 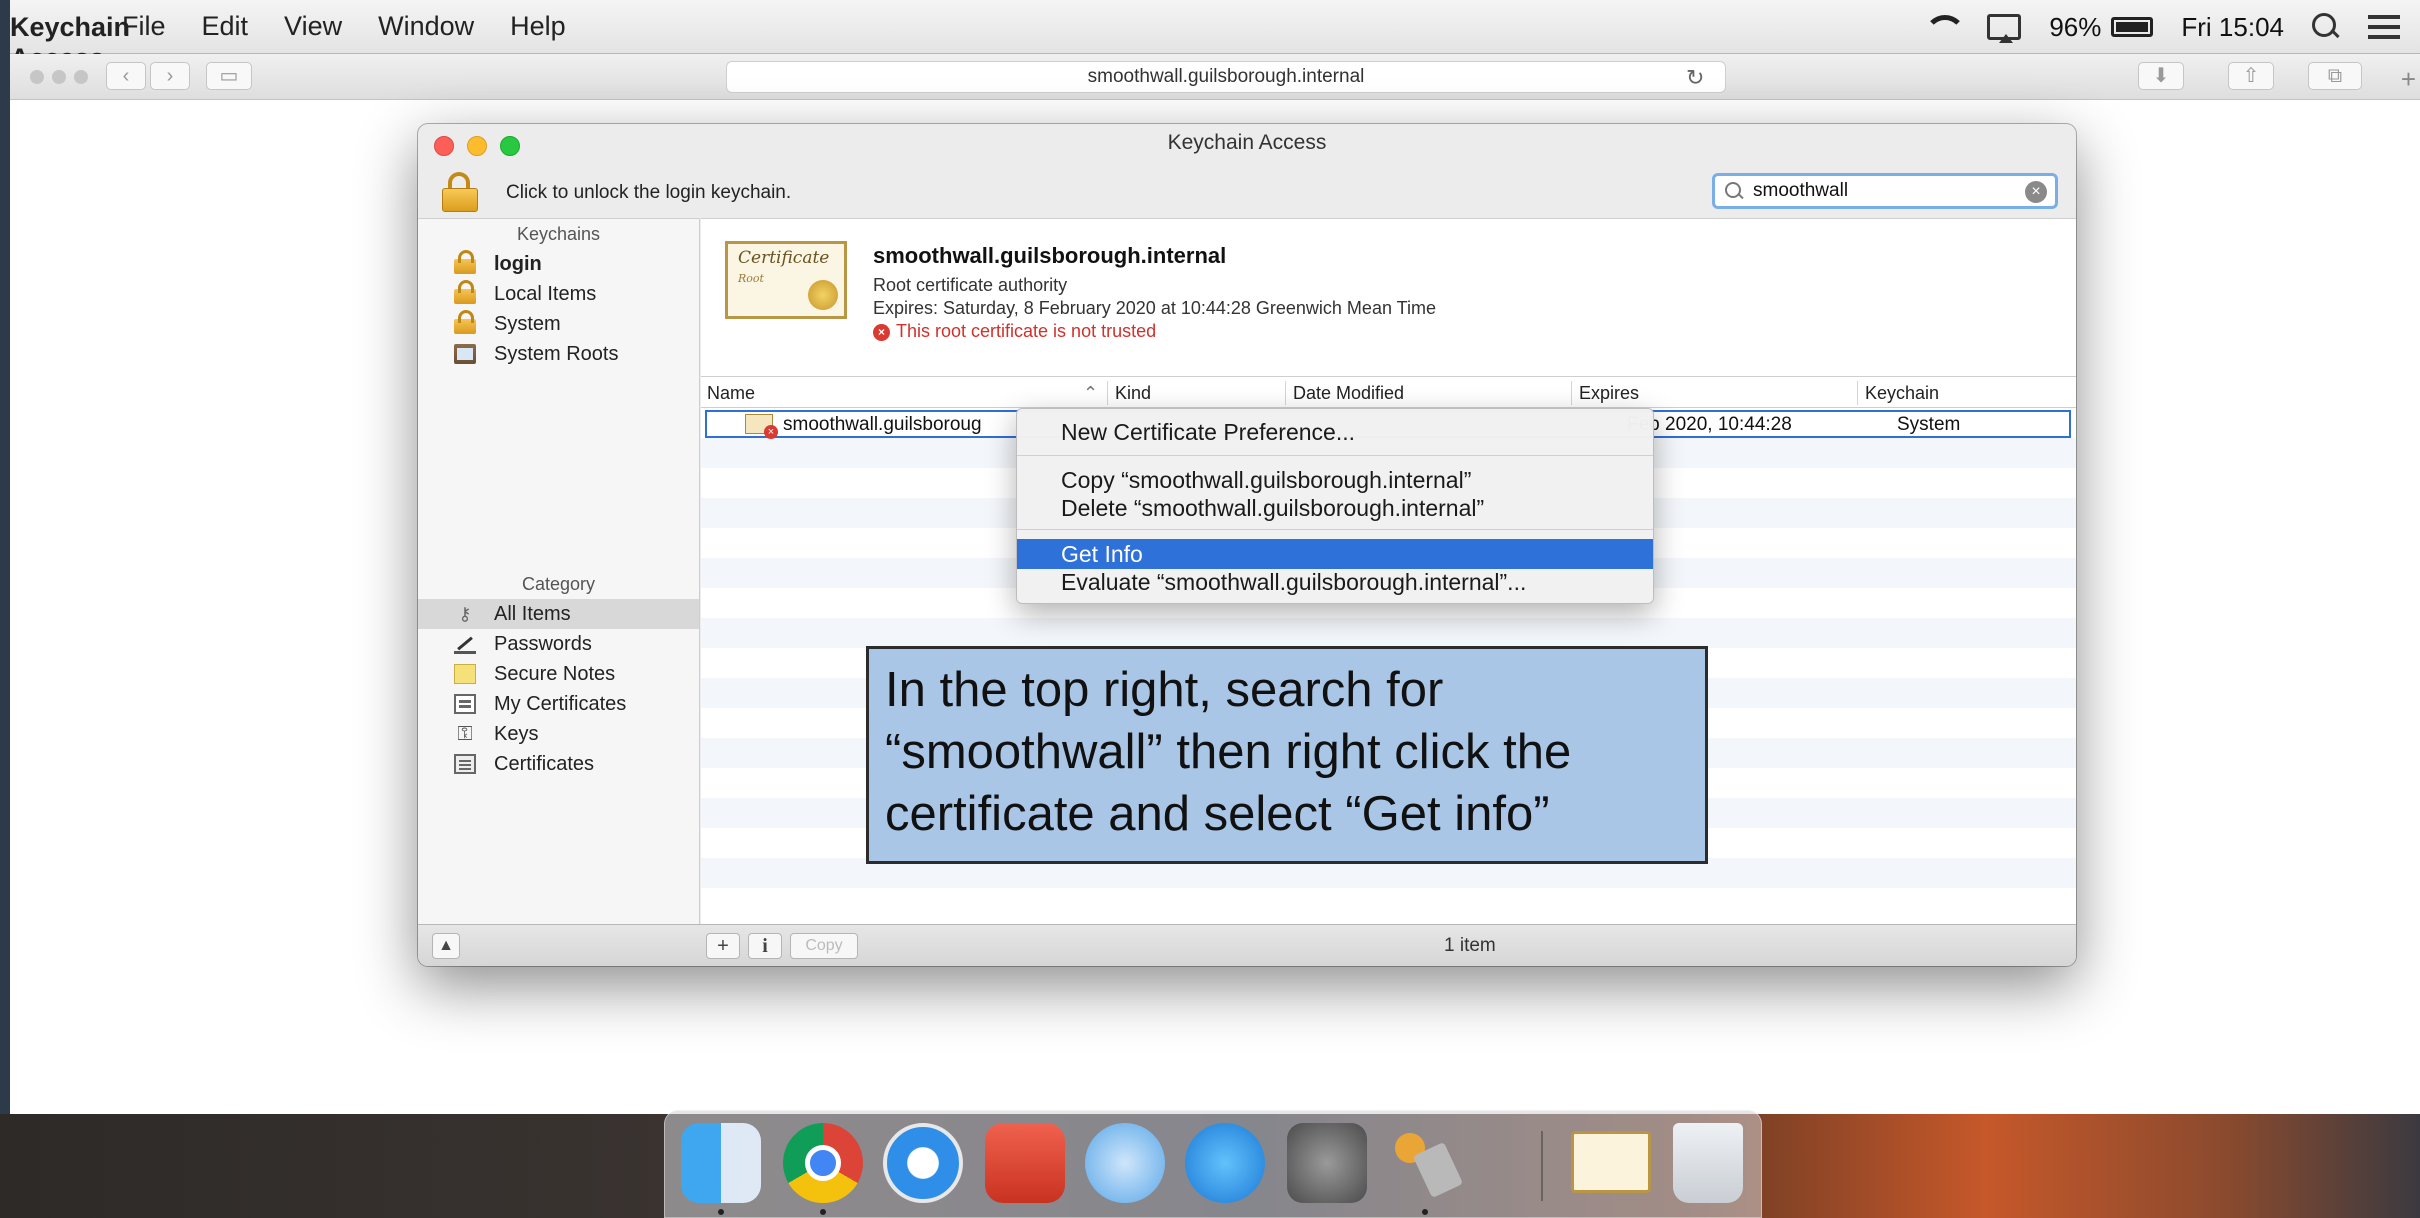 I want to click on tabs-button: ⧉, so click(x=2335, y=76).